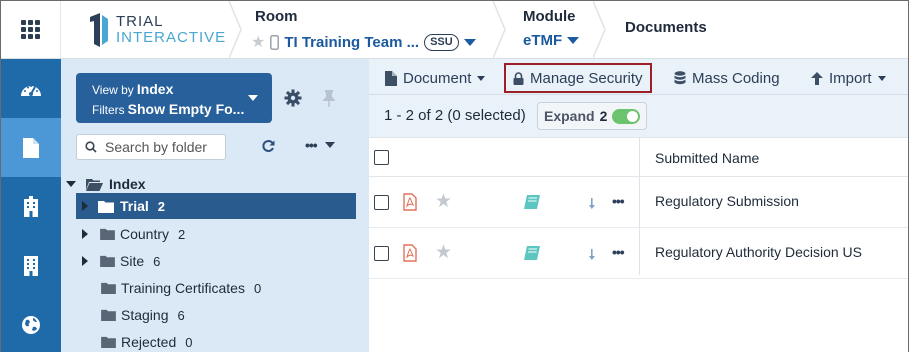  Describe the element at coordinates (145, 315) in the screenshot. I see `tree-item-label: Staging` at that location.